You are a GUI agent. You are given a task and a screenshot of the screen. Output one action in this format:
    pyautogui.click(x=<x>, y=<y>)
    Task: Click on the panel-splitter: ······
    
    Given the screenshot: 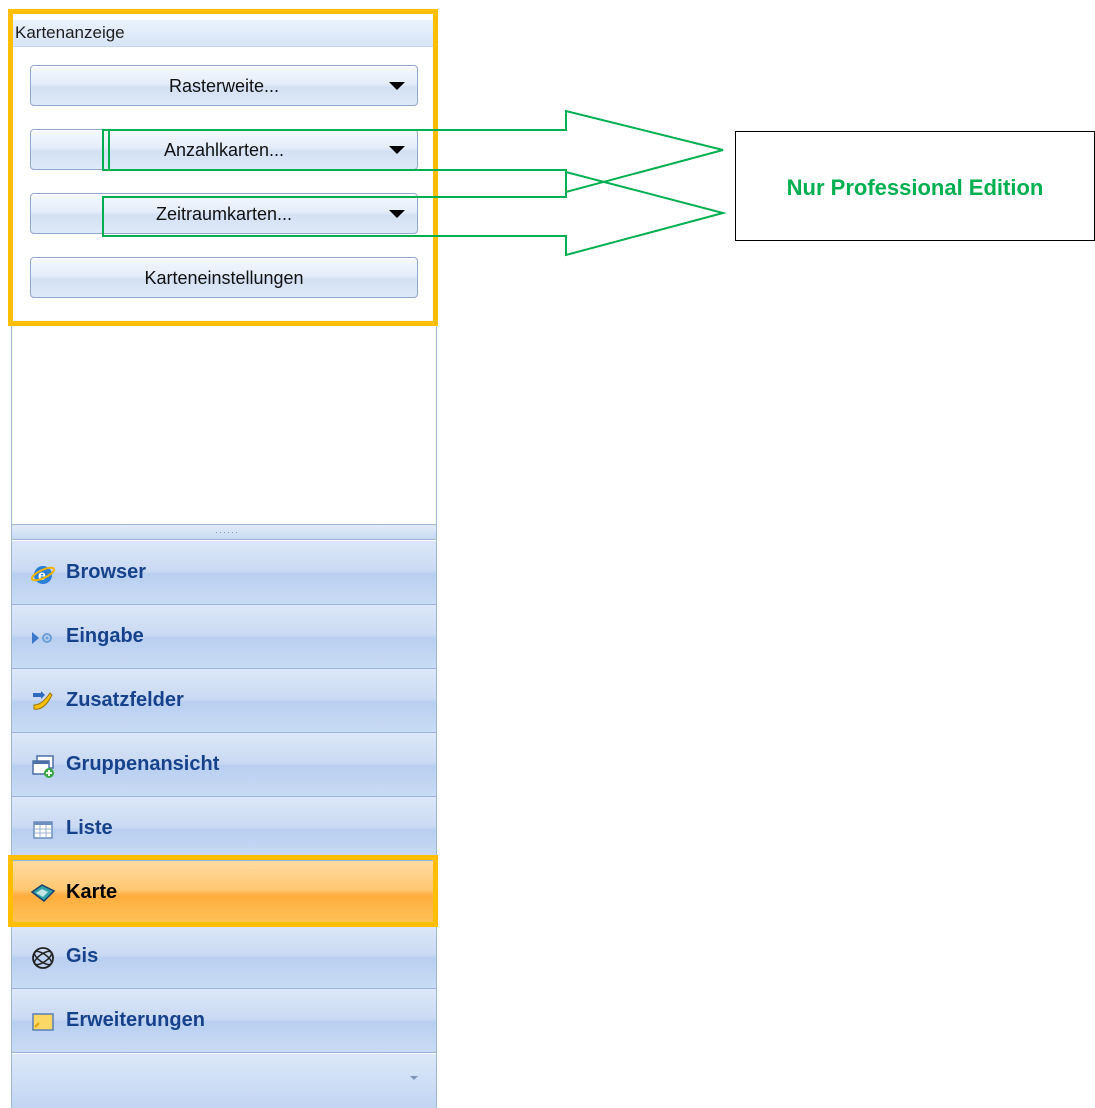 What is the action you would take?
    pyautogui.click(x=224, y=532)
    